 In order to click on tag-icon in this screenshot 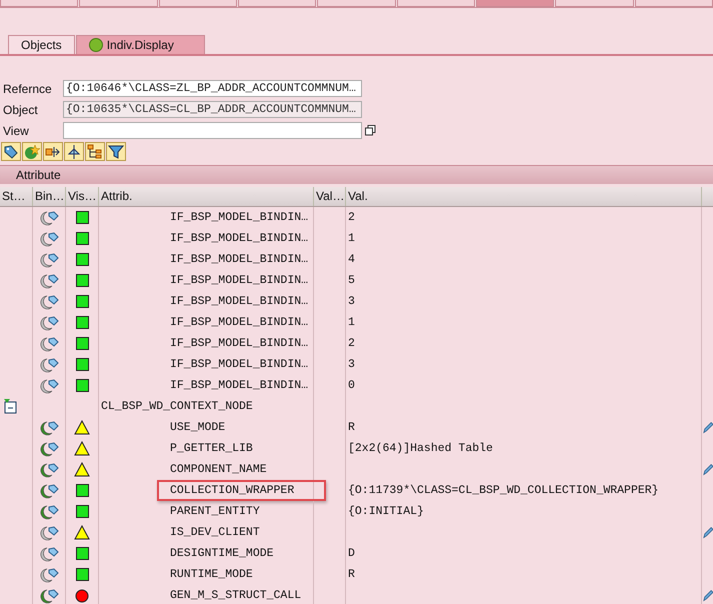, I will do `click(11, 151)`.